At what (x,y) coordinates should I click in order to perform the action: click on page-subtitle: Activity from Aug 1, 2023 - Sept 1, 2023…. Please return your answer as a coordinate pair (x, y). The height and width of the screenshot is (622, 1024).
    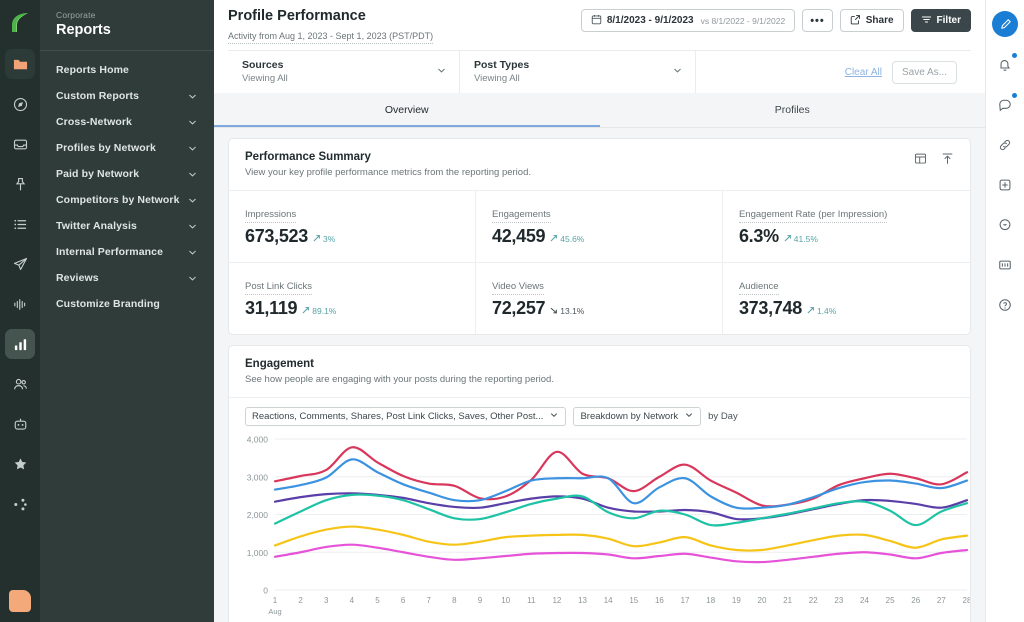
    Looking at the image, I should click on (331, 36).